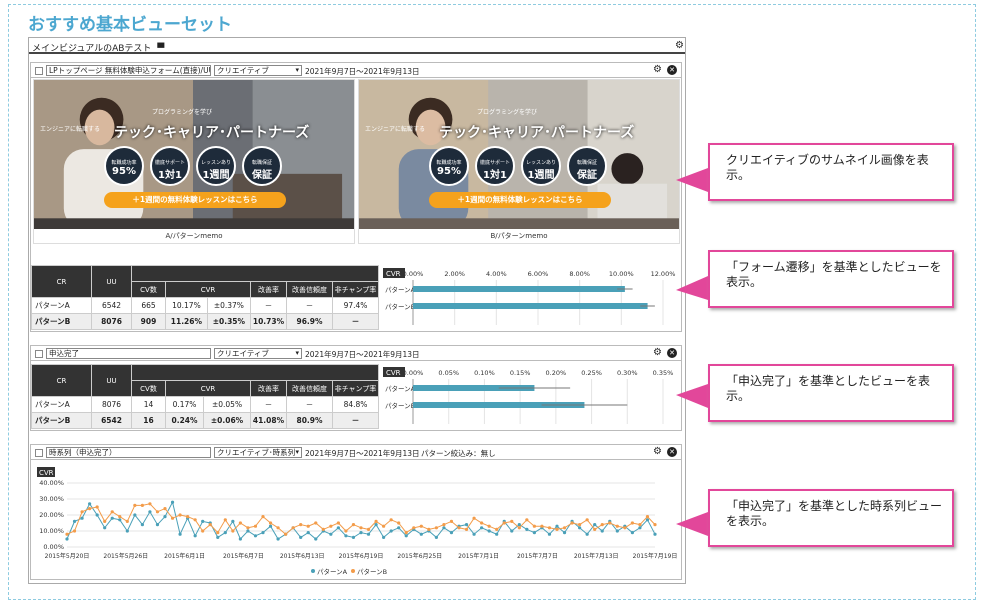  What do you see at coordinates (831, 172) in the screenshot?
I see `callout-thumbnail: クリエイティブのサムネイル画像を表示。` at bounding box center [831, 172].